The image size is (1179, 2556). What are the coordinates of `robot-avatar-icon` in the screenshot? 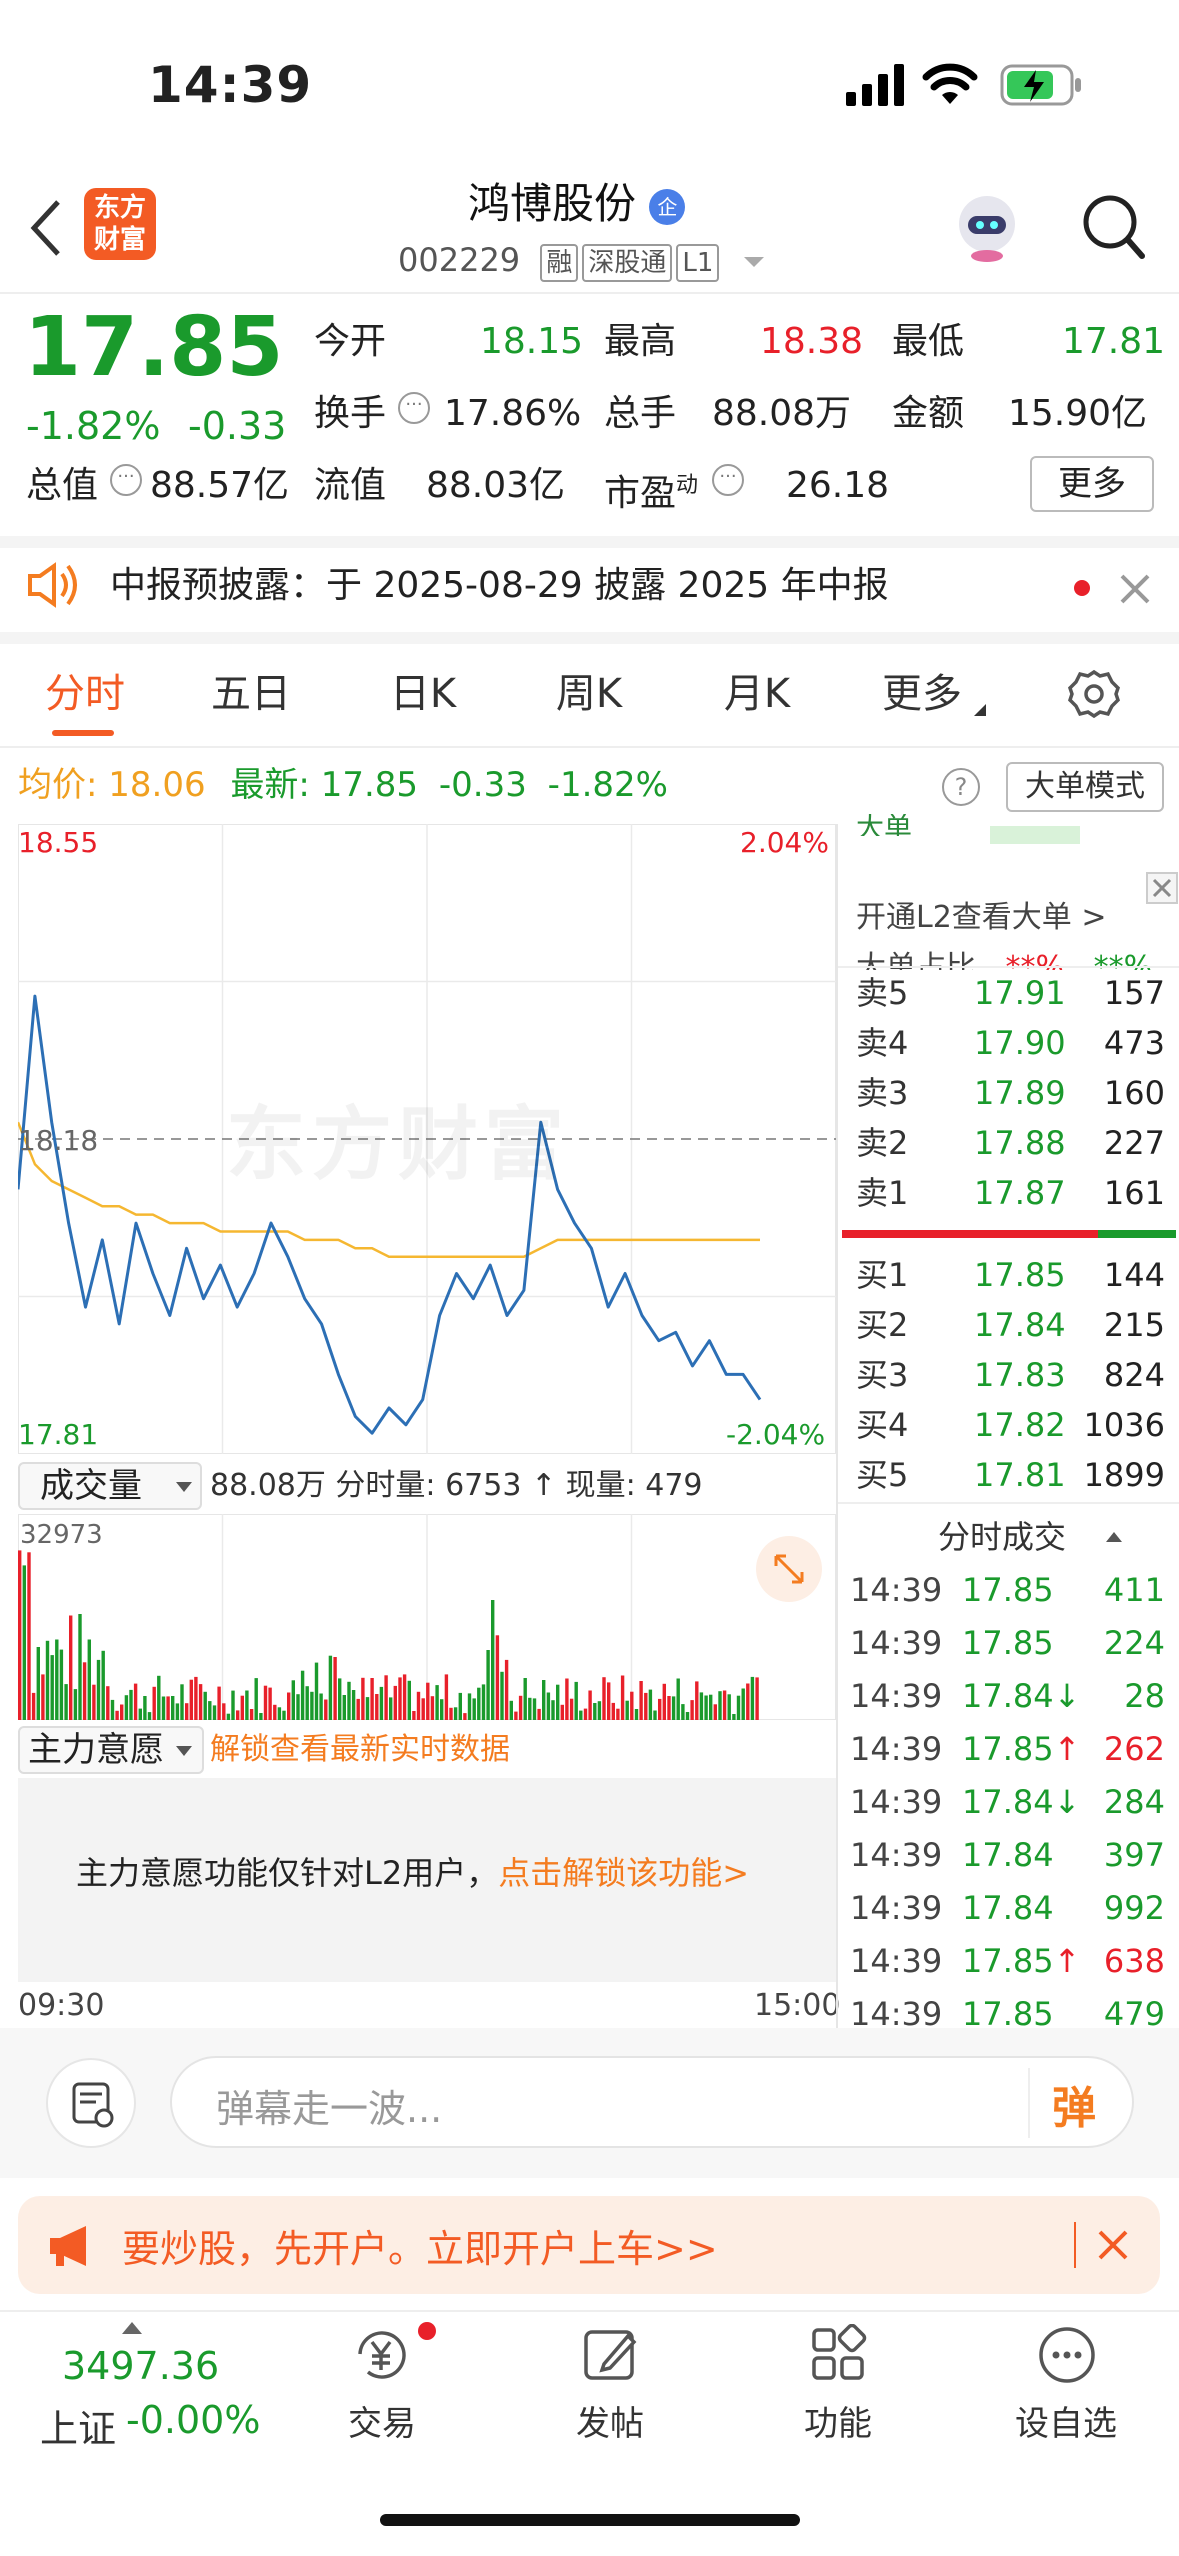 It's located at (987, 227).